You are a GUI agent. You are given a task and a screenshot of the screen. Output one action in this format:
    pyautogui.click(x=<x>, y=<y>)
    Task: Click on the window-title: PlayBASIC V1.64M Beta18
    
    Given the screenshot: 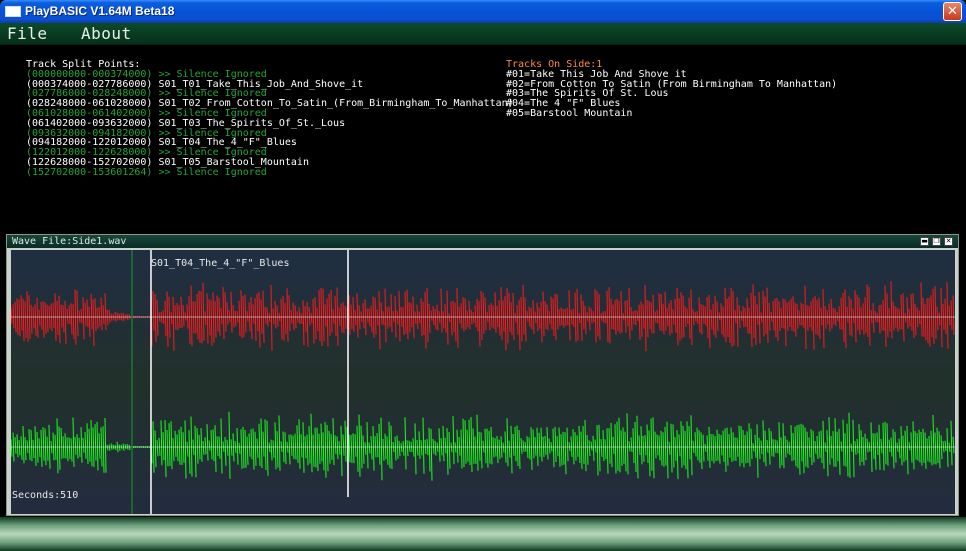 What is the action you would take?
    pyautogui.click(x=100, y=11)
    